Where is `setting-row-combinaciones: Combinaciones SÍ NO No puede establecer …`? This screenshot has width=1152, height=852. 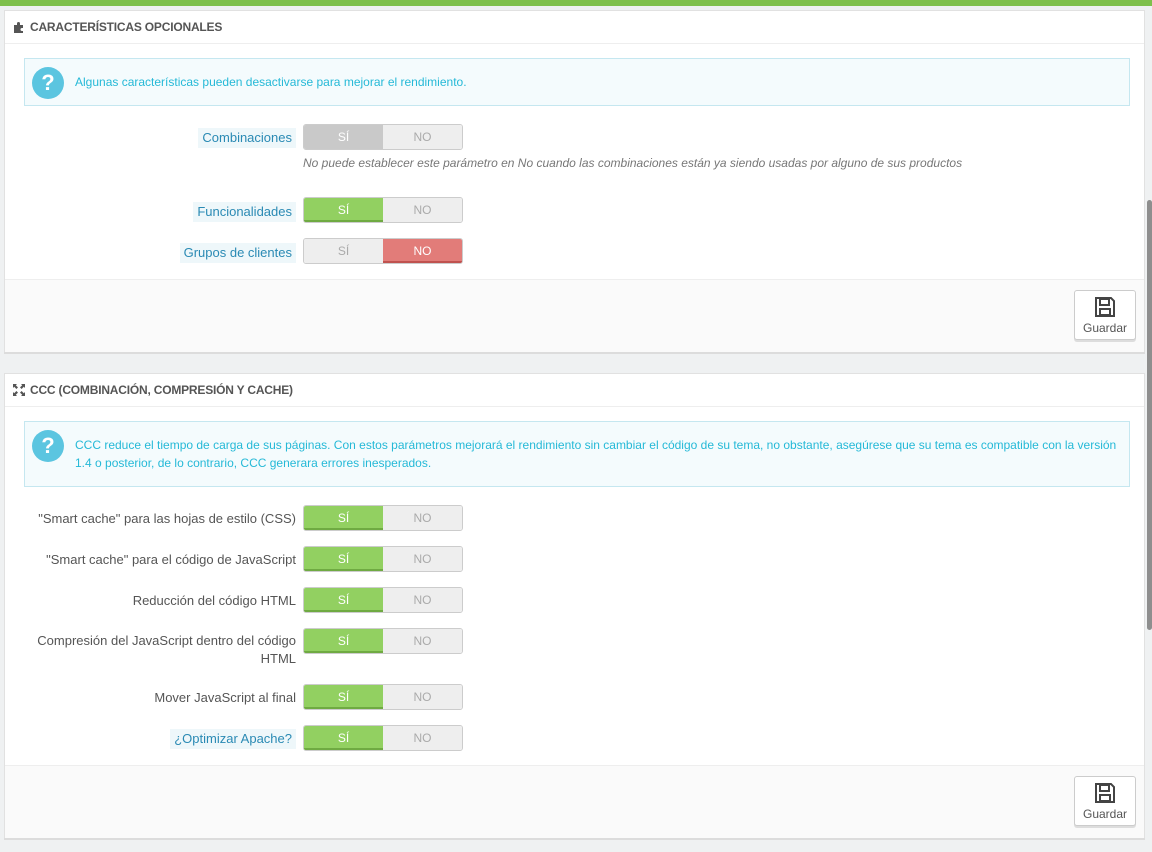 setting-row-combinaciones: Combinaciones SÍ NO No puede establecer … is located at coordinates (575, 151).